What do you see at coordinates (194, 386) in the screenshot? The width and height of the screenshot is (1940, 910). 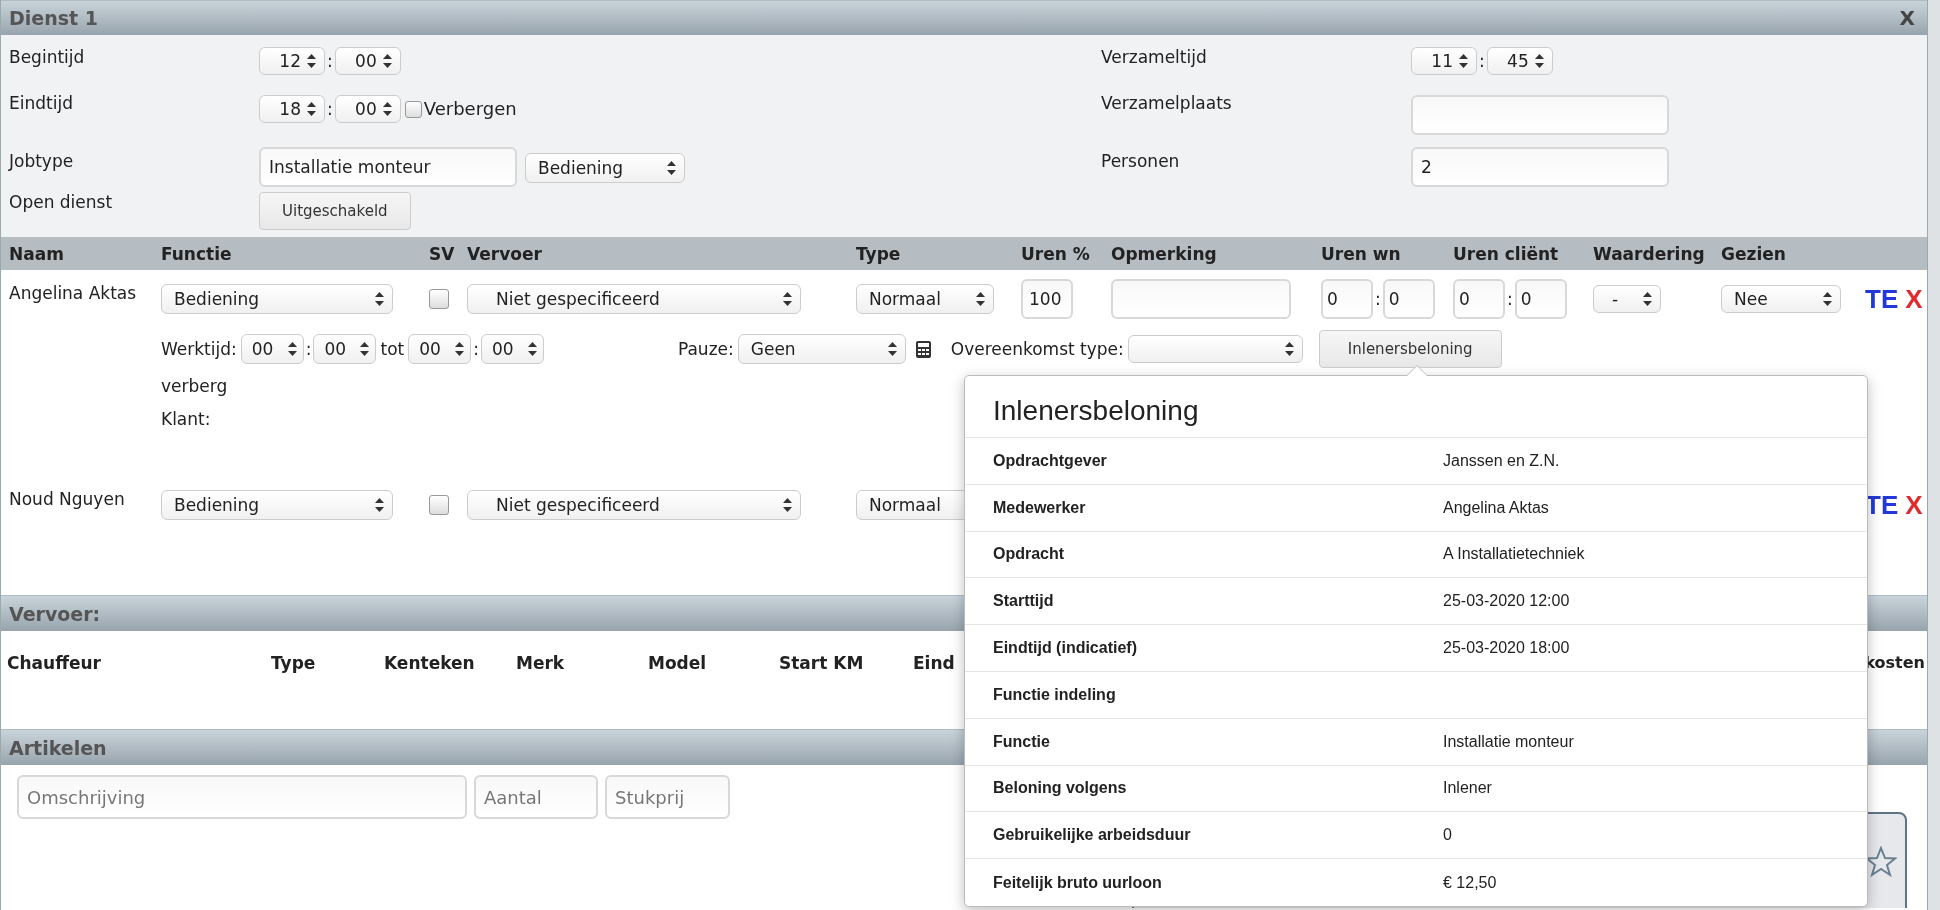 I see `field-label: verberg` at bounding box center [194, 386].